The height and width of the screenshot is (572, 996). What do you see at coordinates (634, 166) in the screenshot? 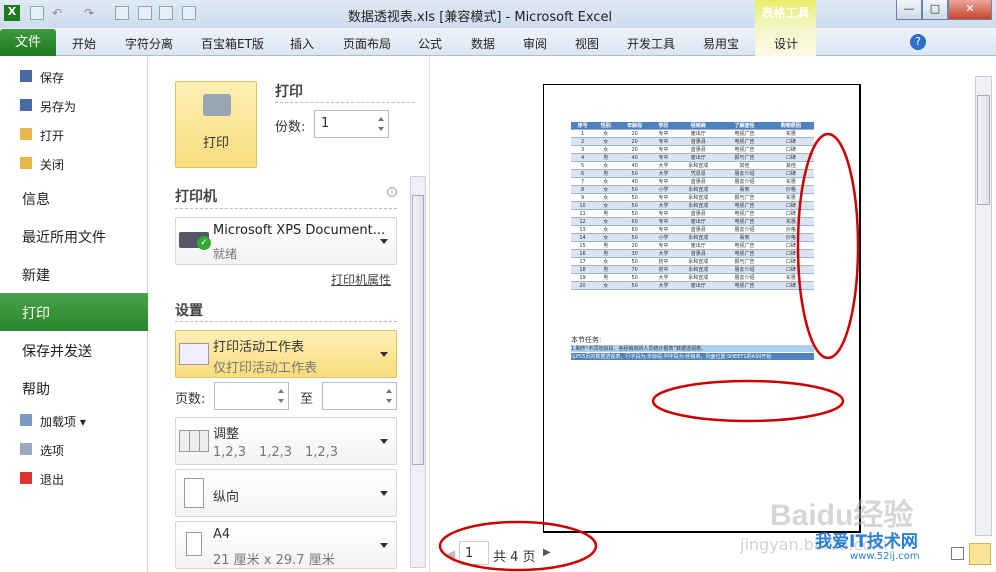
I see `preview-cell: 40` at bounding box center [634, 166].